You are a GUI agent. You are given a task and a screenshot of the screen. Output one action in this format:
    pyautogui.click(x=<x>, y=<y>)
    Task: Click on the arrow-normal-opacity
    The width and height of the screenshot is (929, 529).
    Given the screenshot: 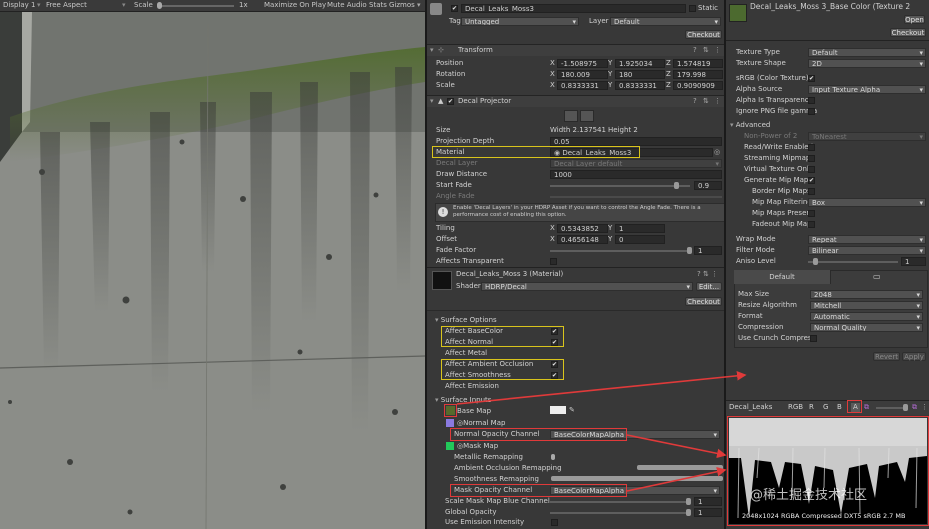 What is the action you would take?
    pyautogui.click(x=676, y=446)
    